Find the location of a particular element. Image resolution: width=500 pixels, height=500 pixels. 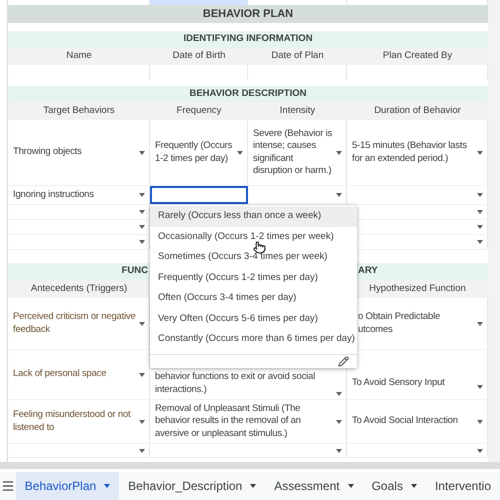

cell-text: 5-15 minutes (Behavior lasts for an extended period.) is located at coordinates (410, 152).